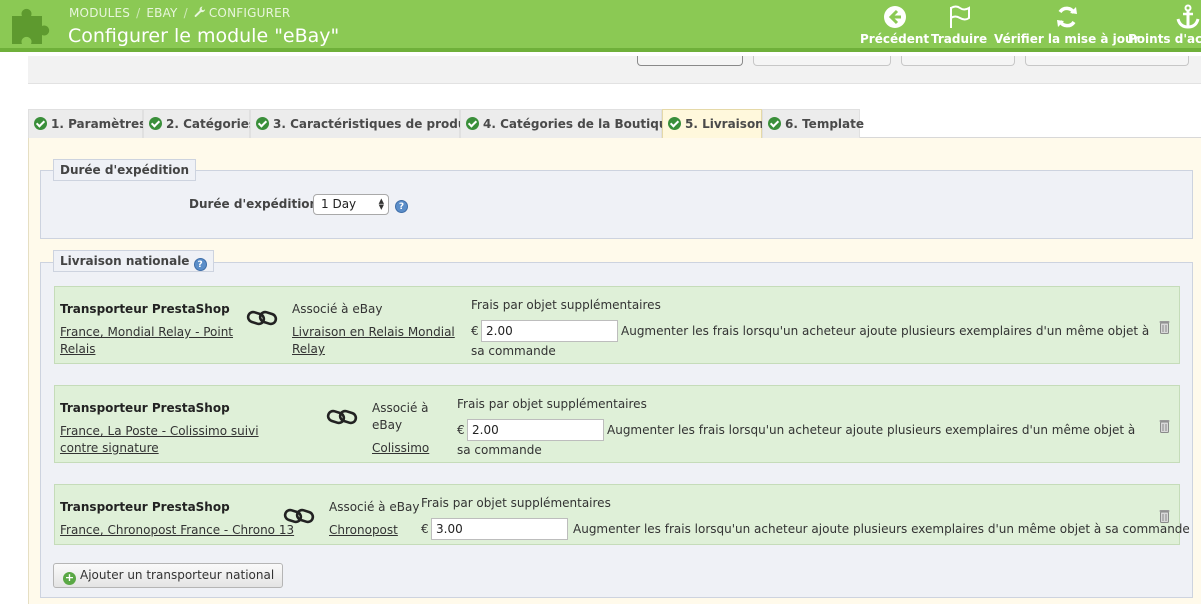 Image resolution: width=1201 pixels, height=604 pixels. I want to click on shipping-duration-select: 1 Day ▲ ▼, so click(351, 204).